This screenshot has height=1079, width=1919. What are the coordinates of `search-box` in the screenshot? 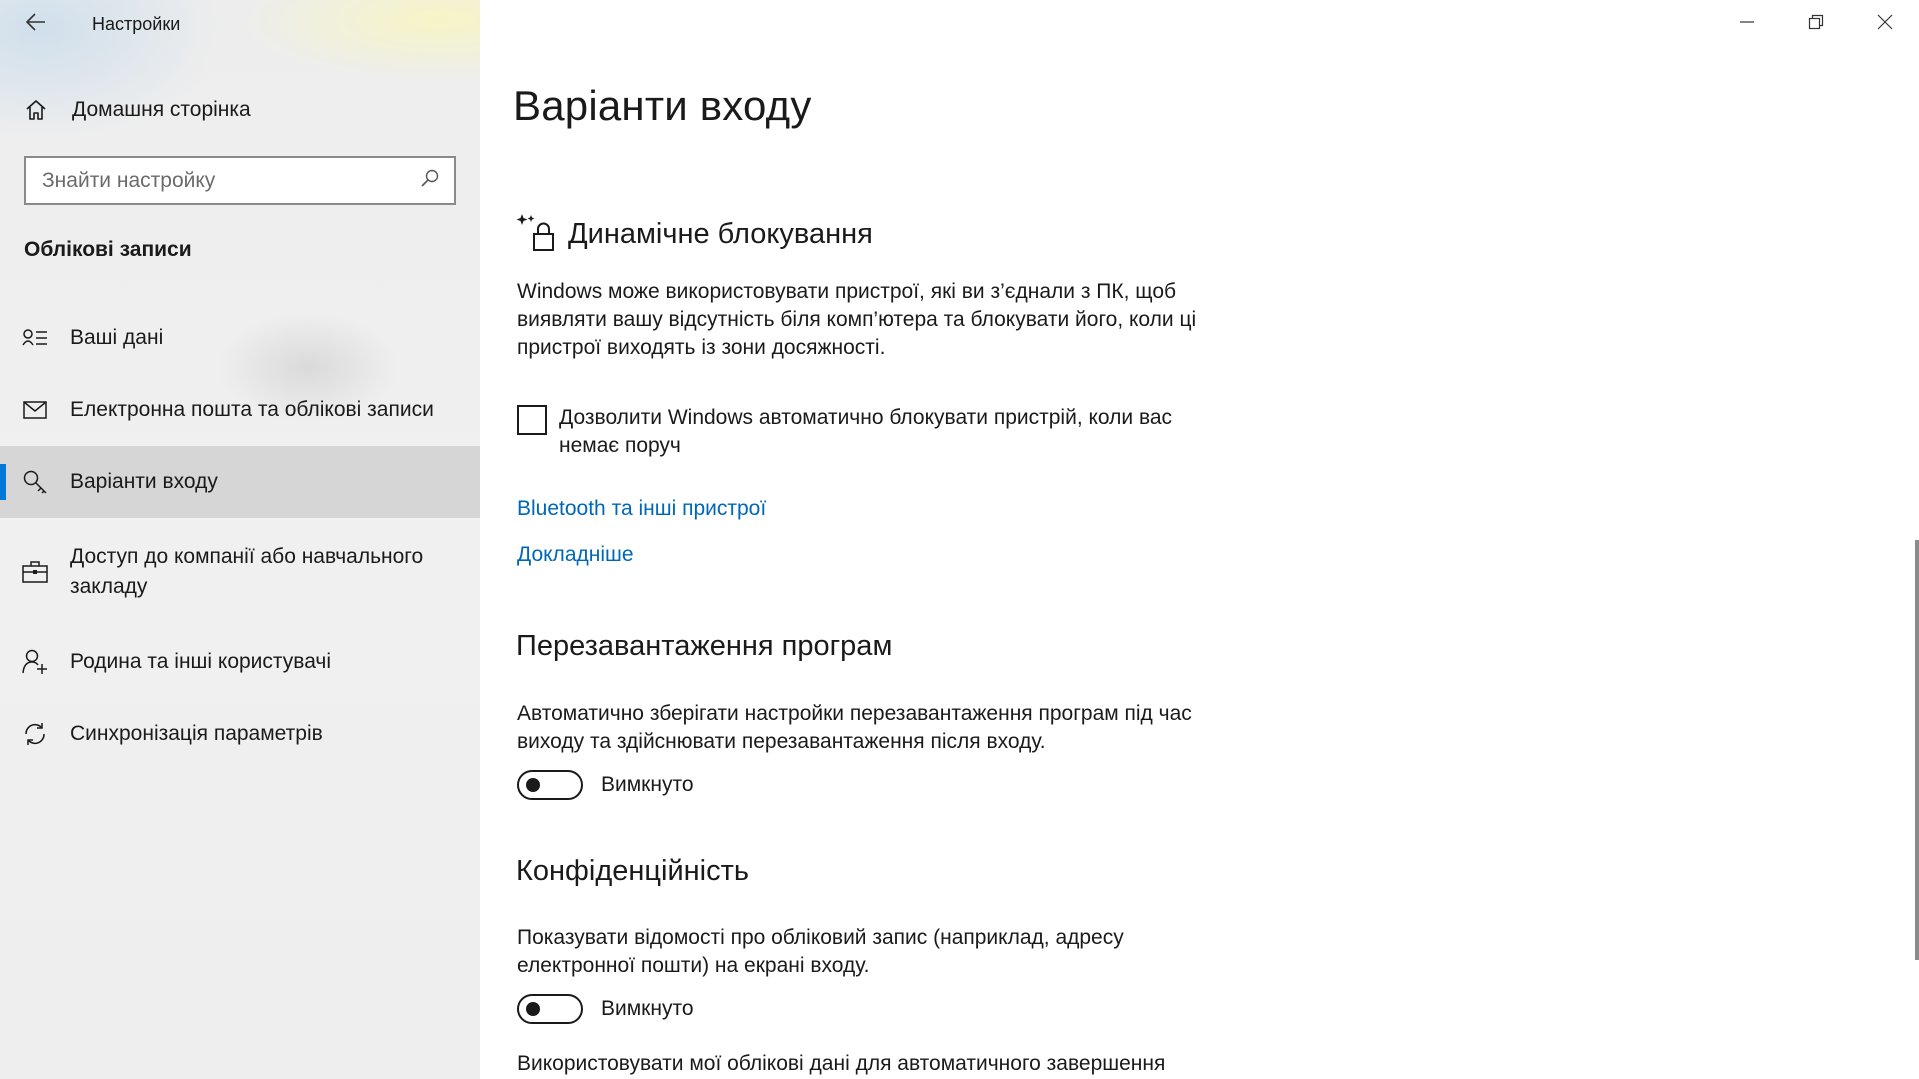 It's located at (240, 180).